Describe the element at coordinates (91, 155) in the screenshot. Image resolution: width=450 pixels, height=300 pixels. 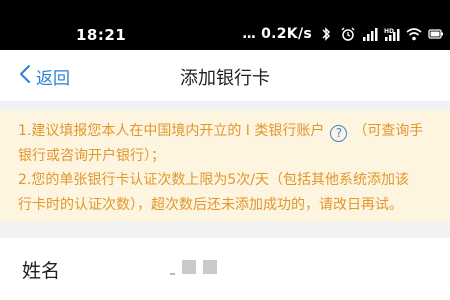
I see `notice-line-2: 银行或咨询开户银行）；` at that location.